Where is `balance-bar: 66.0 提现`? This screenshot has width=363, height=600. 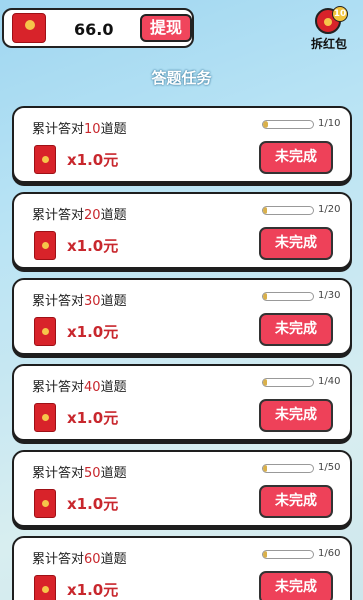
balance-bar: 66.0 提现 is located at coordinates (98, 28).